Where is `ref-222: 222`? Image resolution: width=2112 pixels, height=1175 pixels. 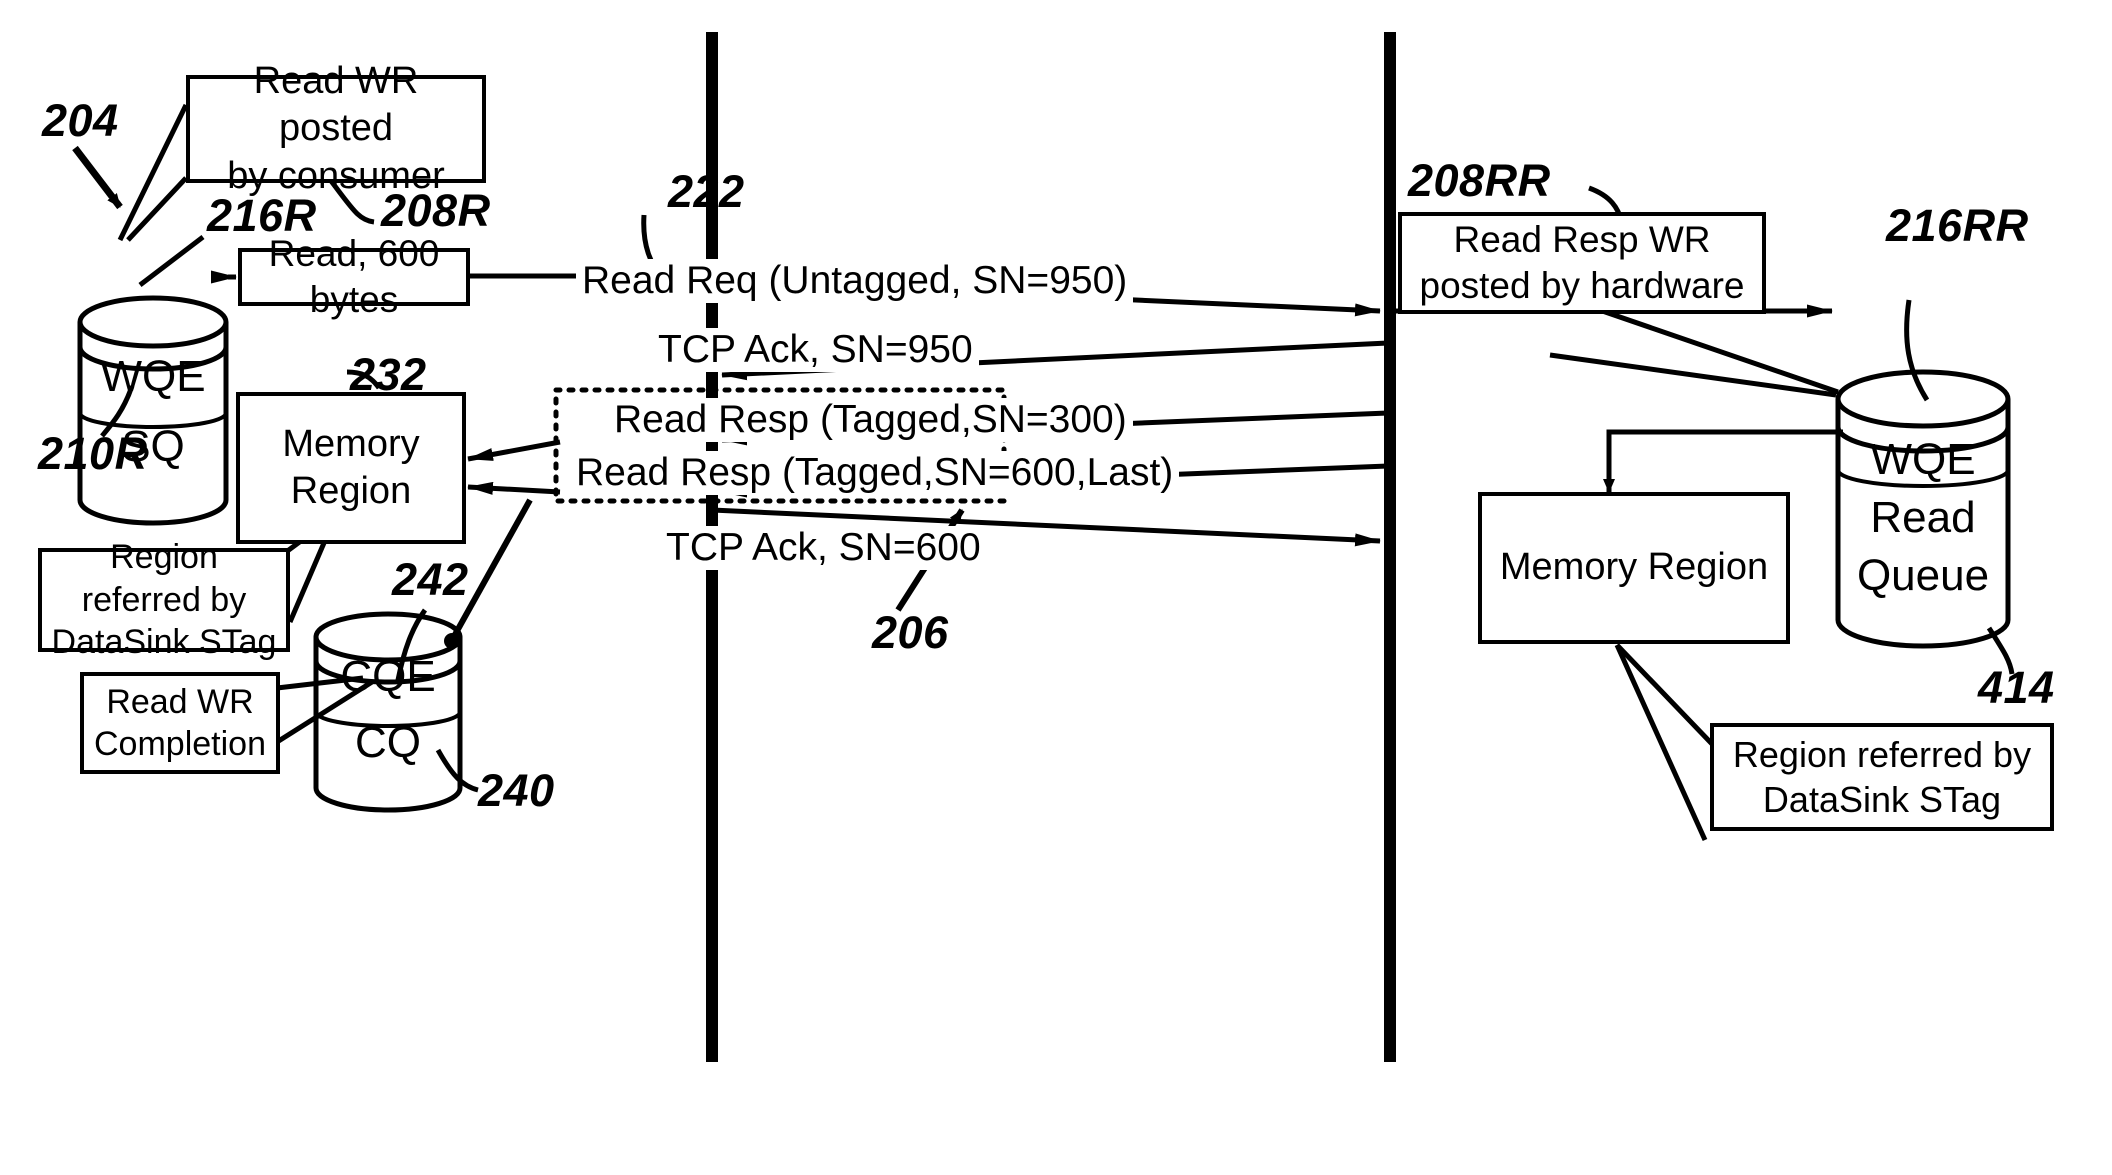
ref-222: 222 is located at coordinates (706, 191).